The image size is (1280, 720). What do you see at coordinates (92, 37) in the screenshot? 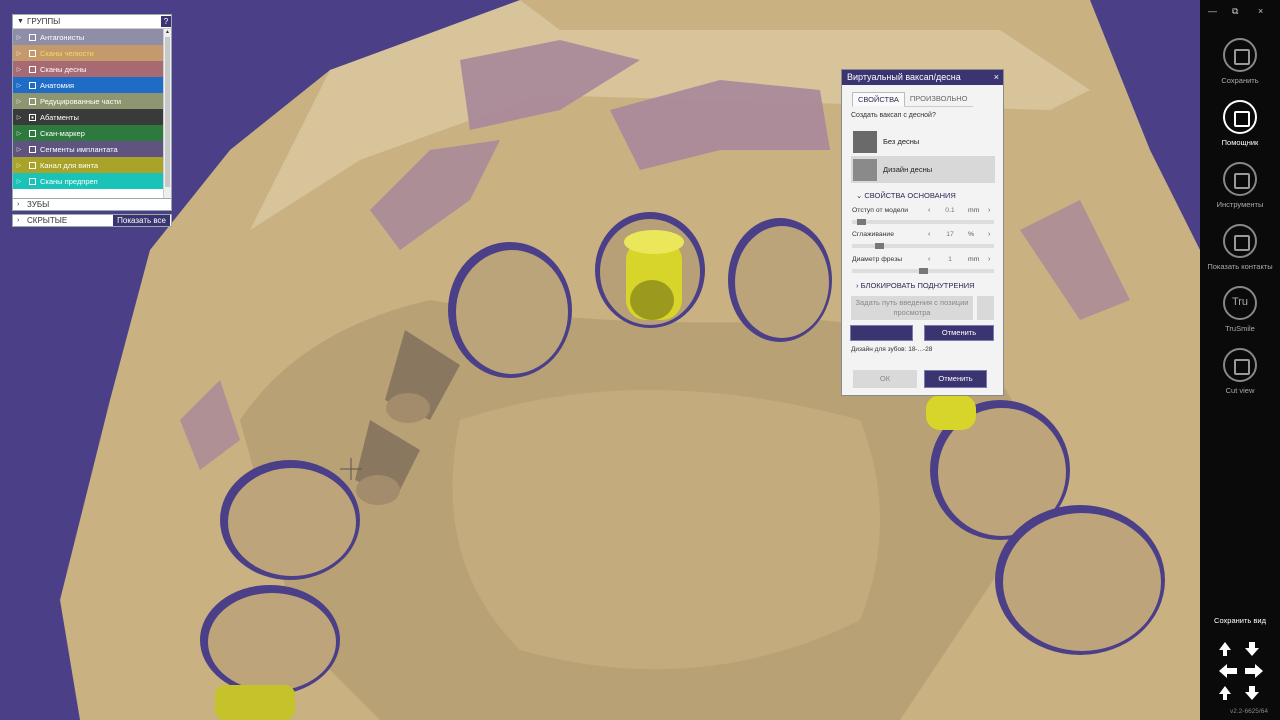
I see `group-row: ▷ Антагонисты` at bounding box center [92, 37].